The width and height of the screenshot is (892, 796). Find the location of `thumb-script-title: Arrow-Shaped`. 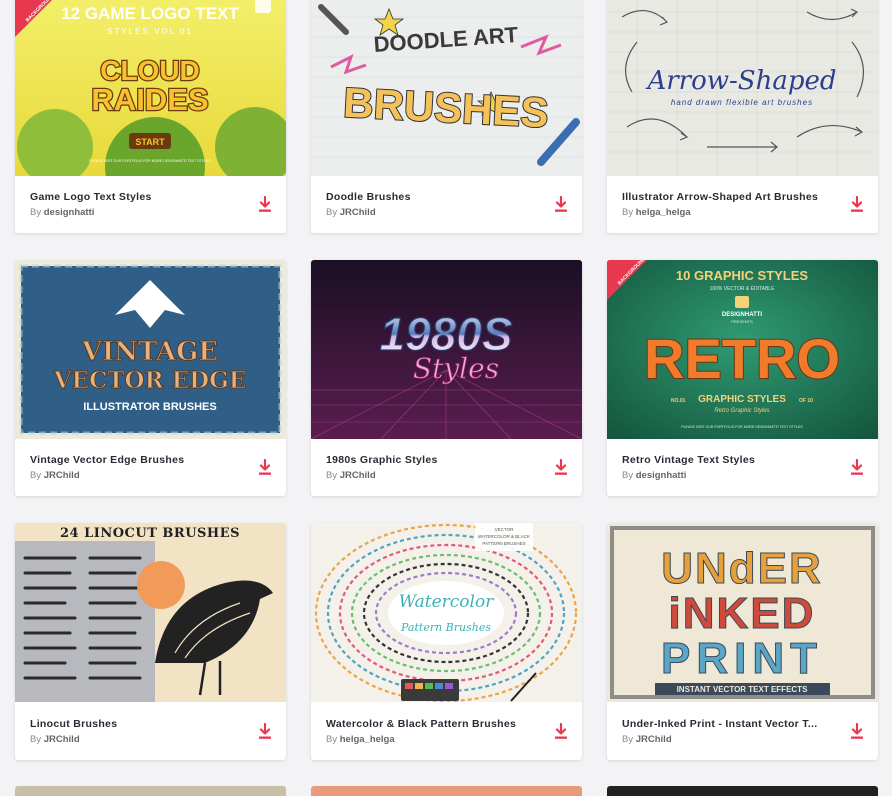

thumb-script-title: Arrow-Shaped is located at coordinates (740, 81).